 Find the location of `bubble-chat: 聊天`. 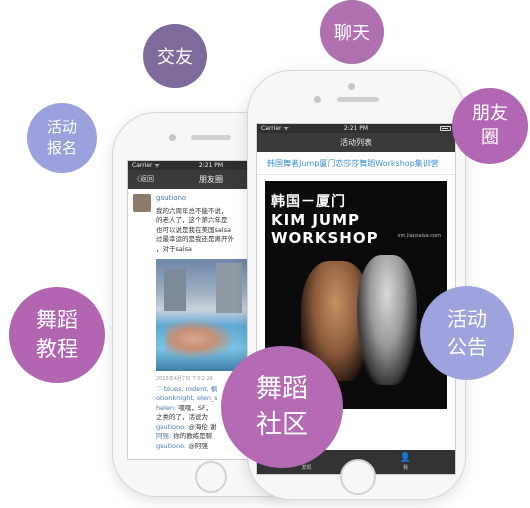

bubble-chat: 聊天 is located at coordinates (352, 32).